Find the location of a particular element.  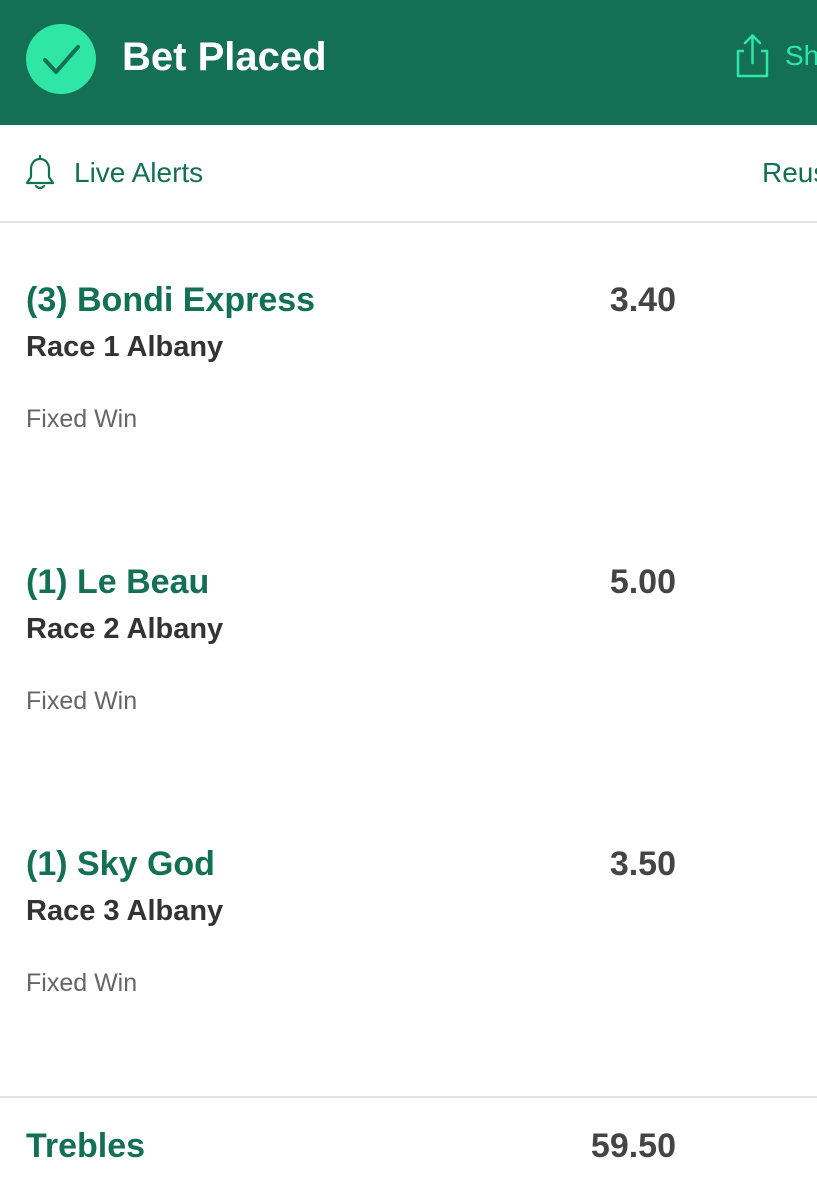

share-icon is located at coordinates (752, 56).